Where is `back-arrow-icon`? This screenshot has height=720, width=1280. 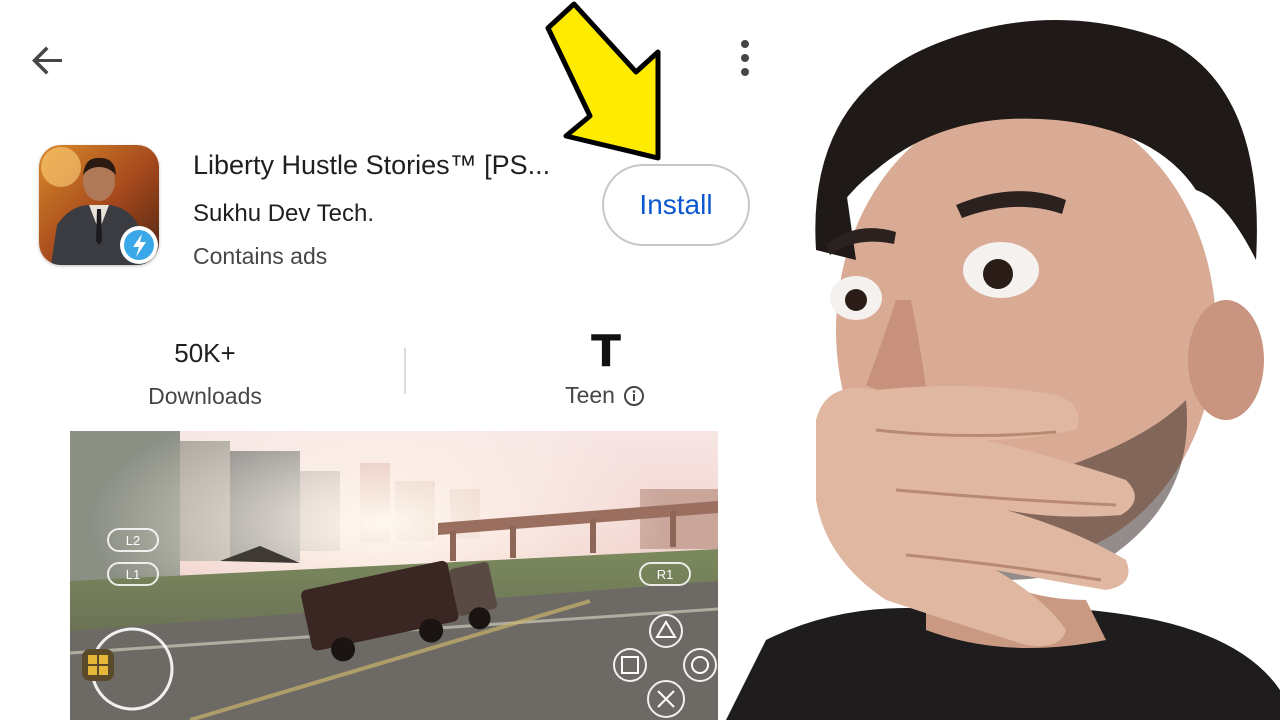
back-arrow-icon is located at coordinates (47, 60).